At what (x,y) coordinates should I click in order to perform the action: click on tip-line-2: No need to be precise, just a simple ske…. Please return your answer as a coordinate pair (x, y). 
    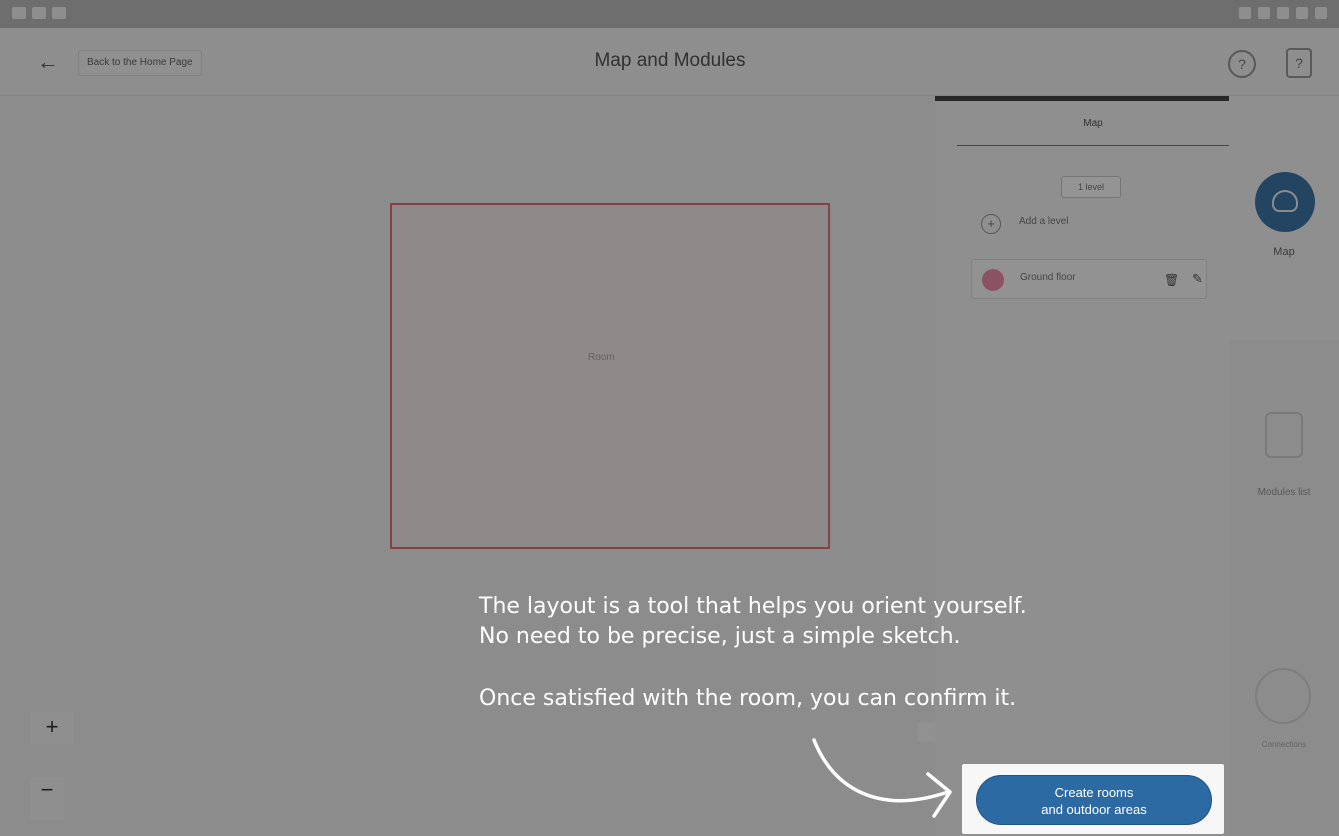
    Looking at the image, I should click on (720, 636).